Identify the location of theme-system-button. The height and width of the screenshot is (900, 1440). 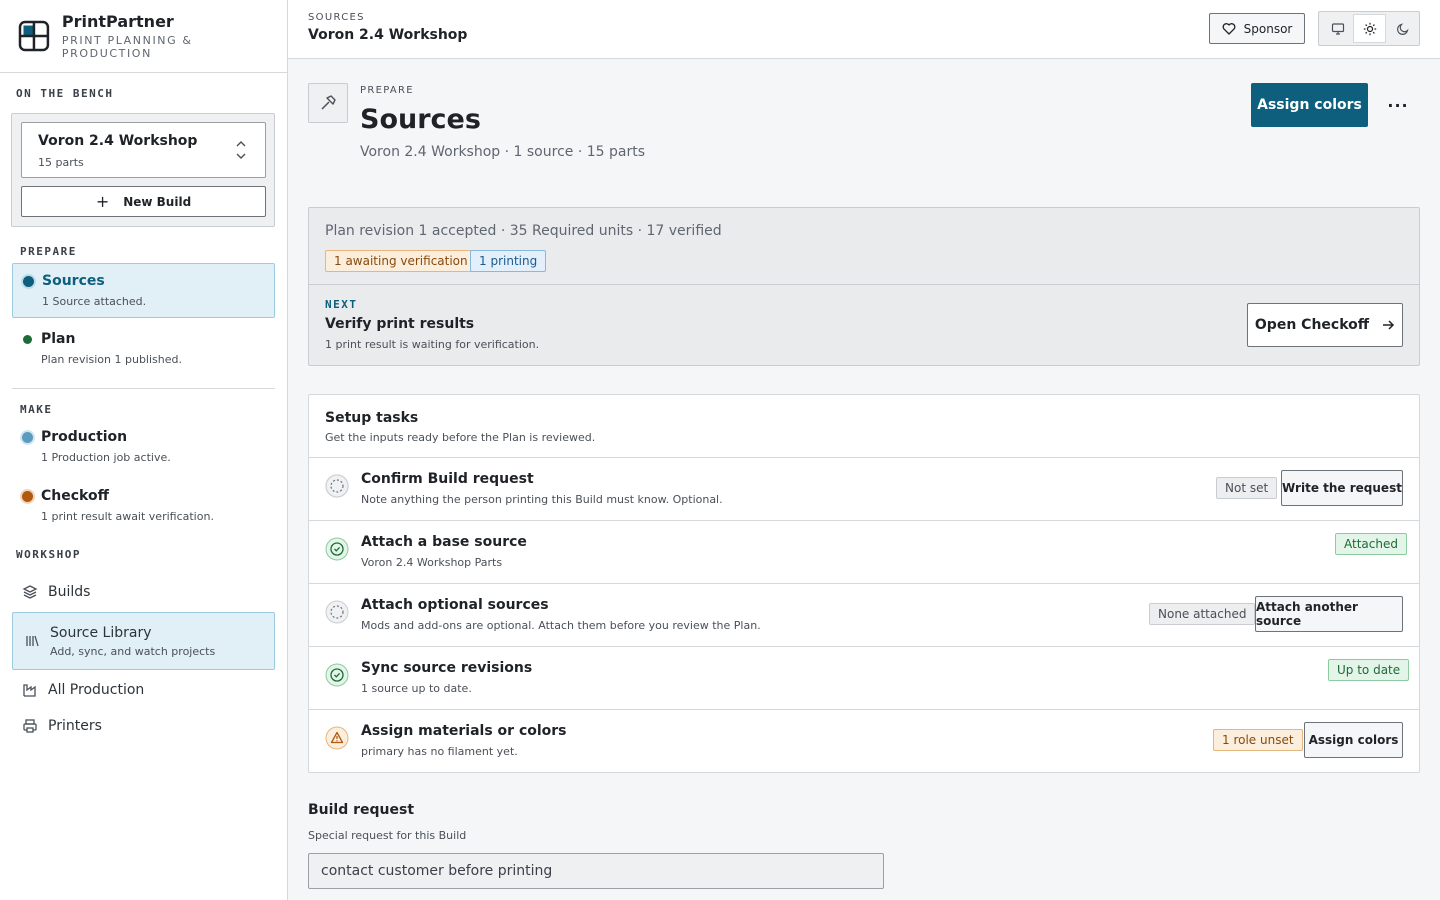
(1337, 28).